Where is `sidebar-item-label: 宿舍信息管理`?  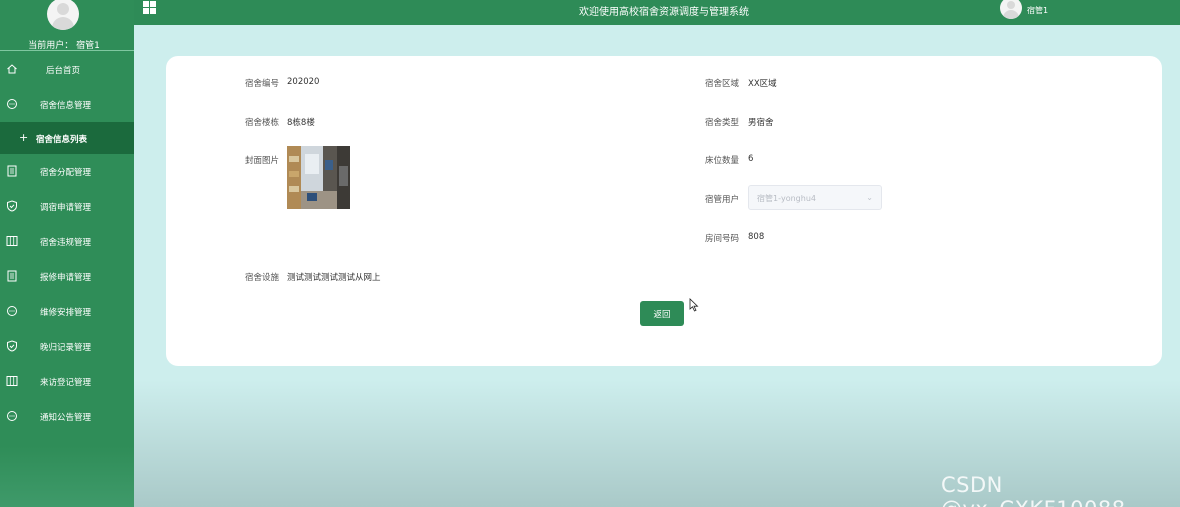 sidebar-item-label: 宿舍信息管理 is located at coordinates (66, 105).